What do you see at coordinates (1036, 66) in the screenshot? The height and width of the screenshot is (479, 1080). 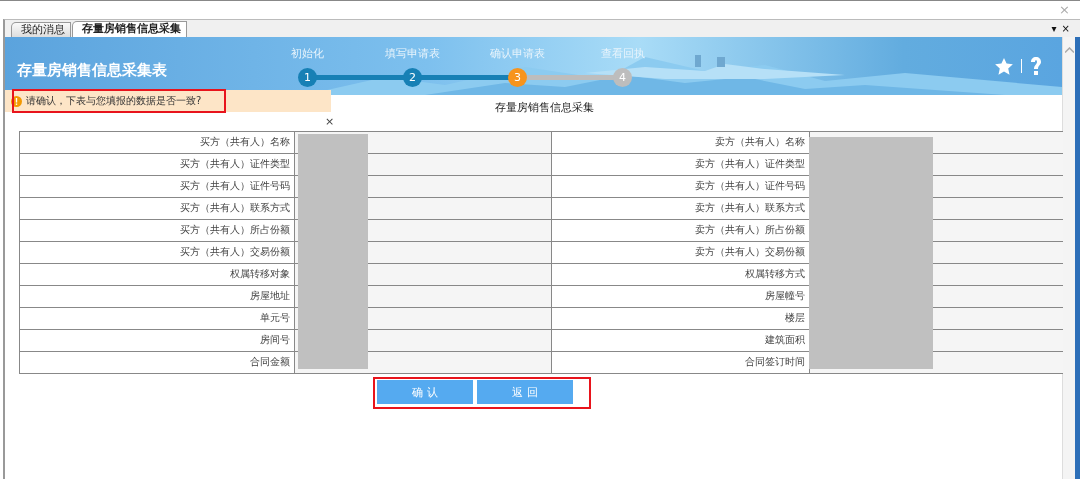 I see `help-icon` at bounding box center [1036, 66].